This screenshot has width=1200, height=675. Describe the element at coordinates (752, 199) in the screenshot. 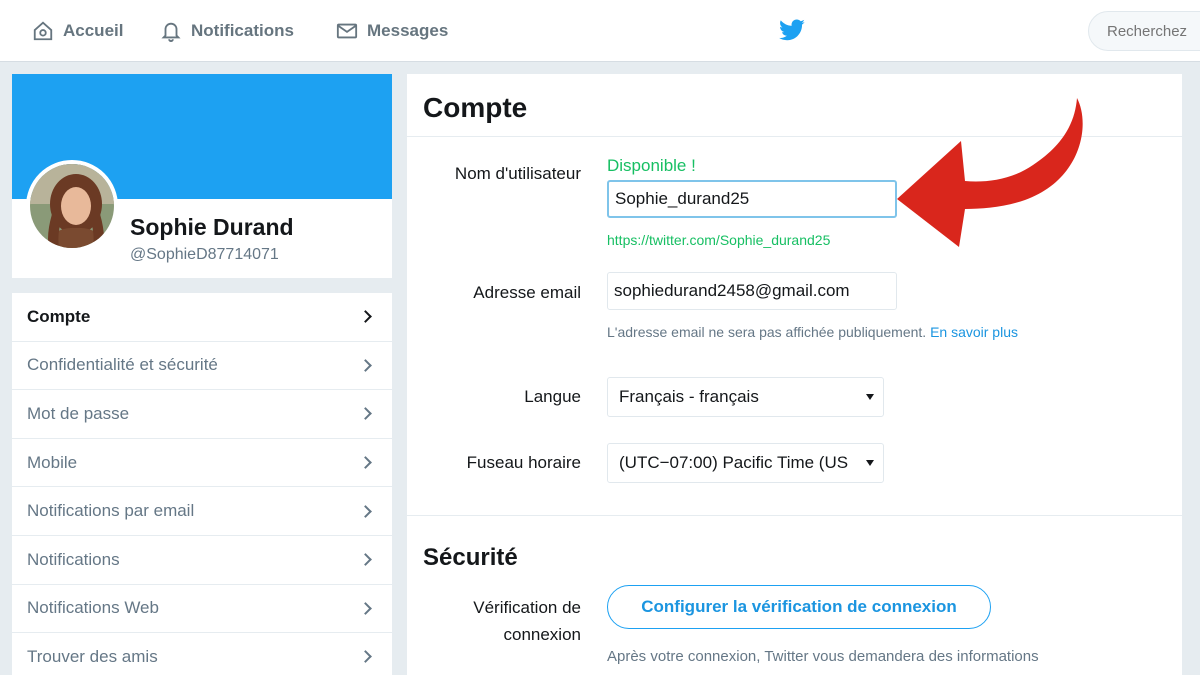

I see `username-input` at that location.